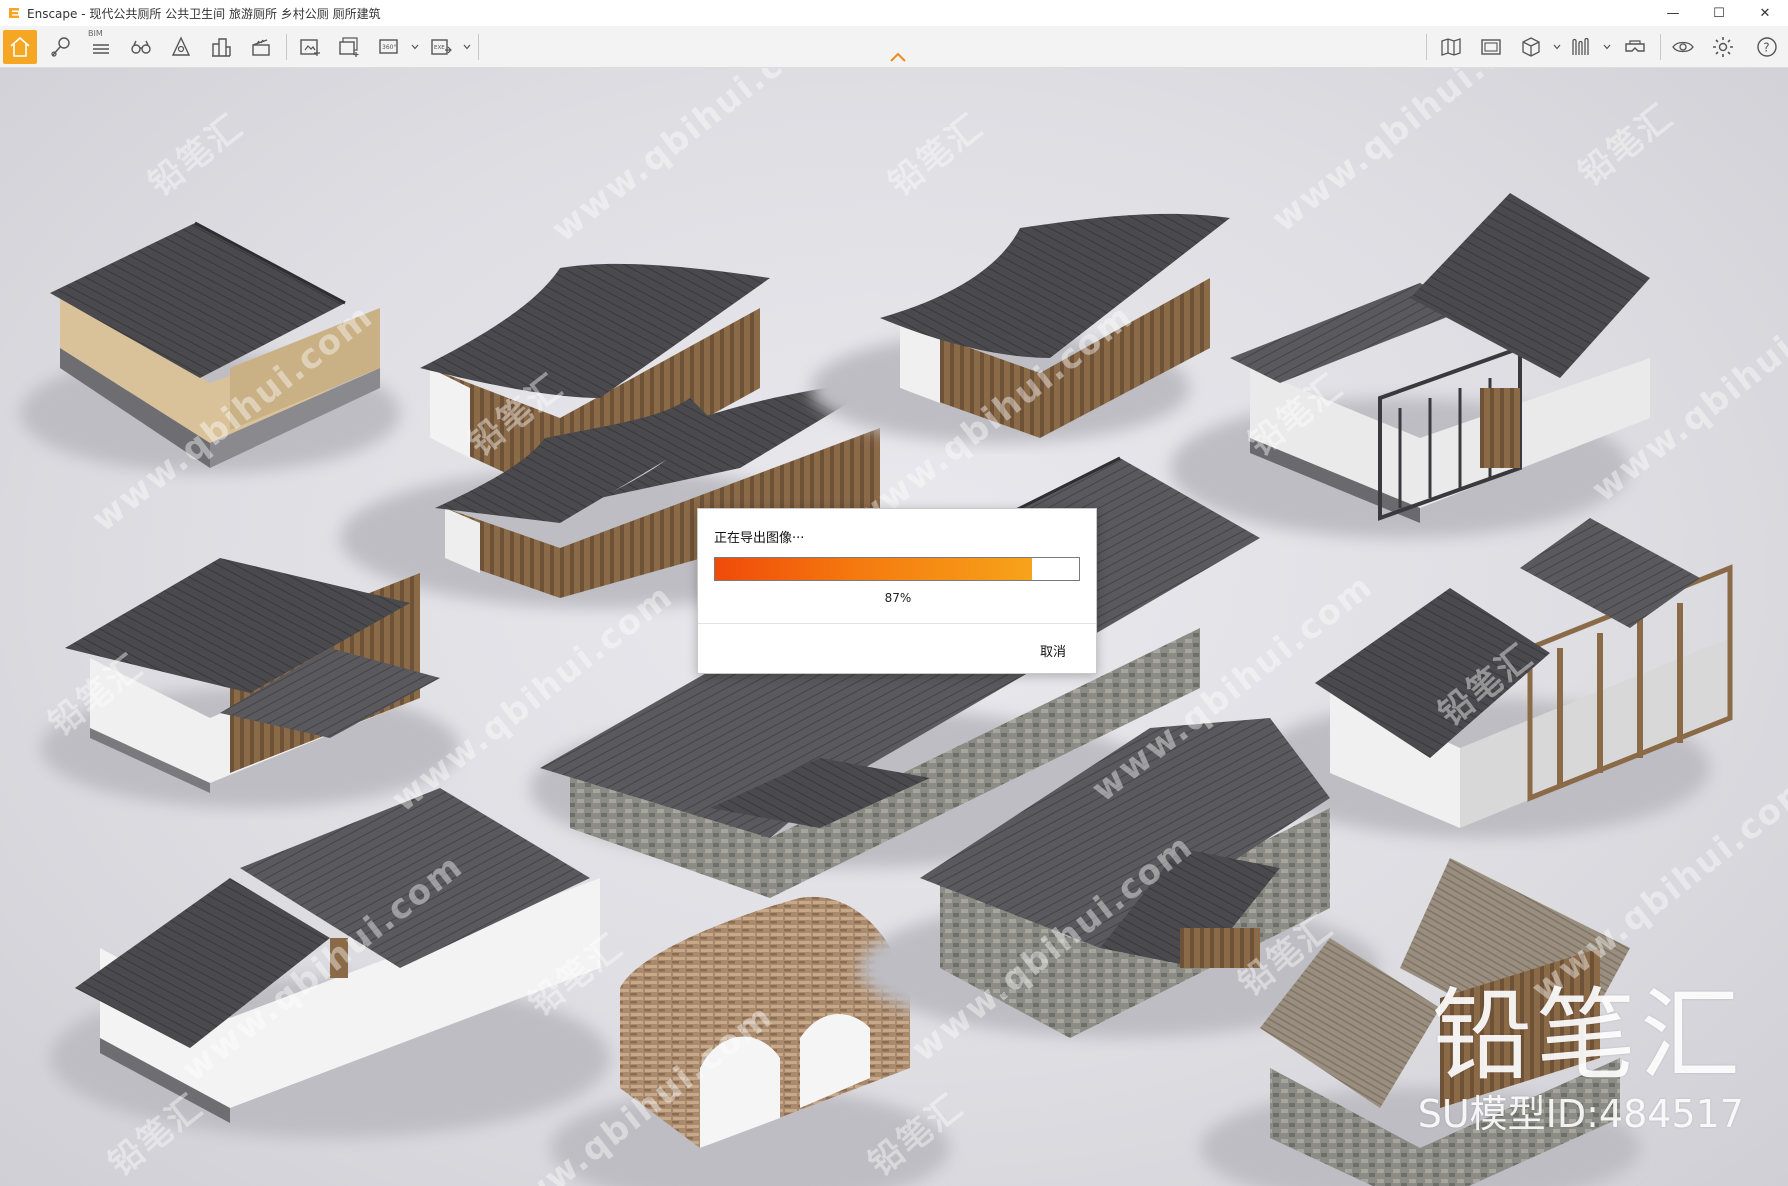  I want to click on cube-icon, so click(1531, 47).